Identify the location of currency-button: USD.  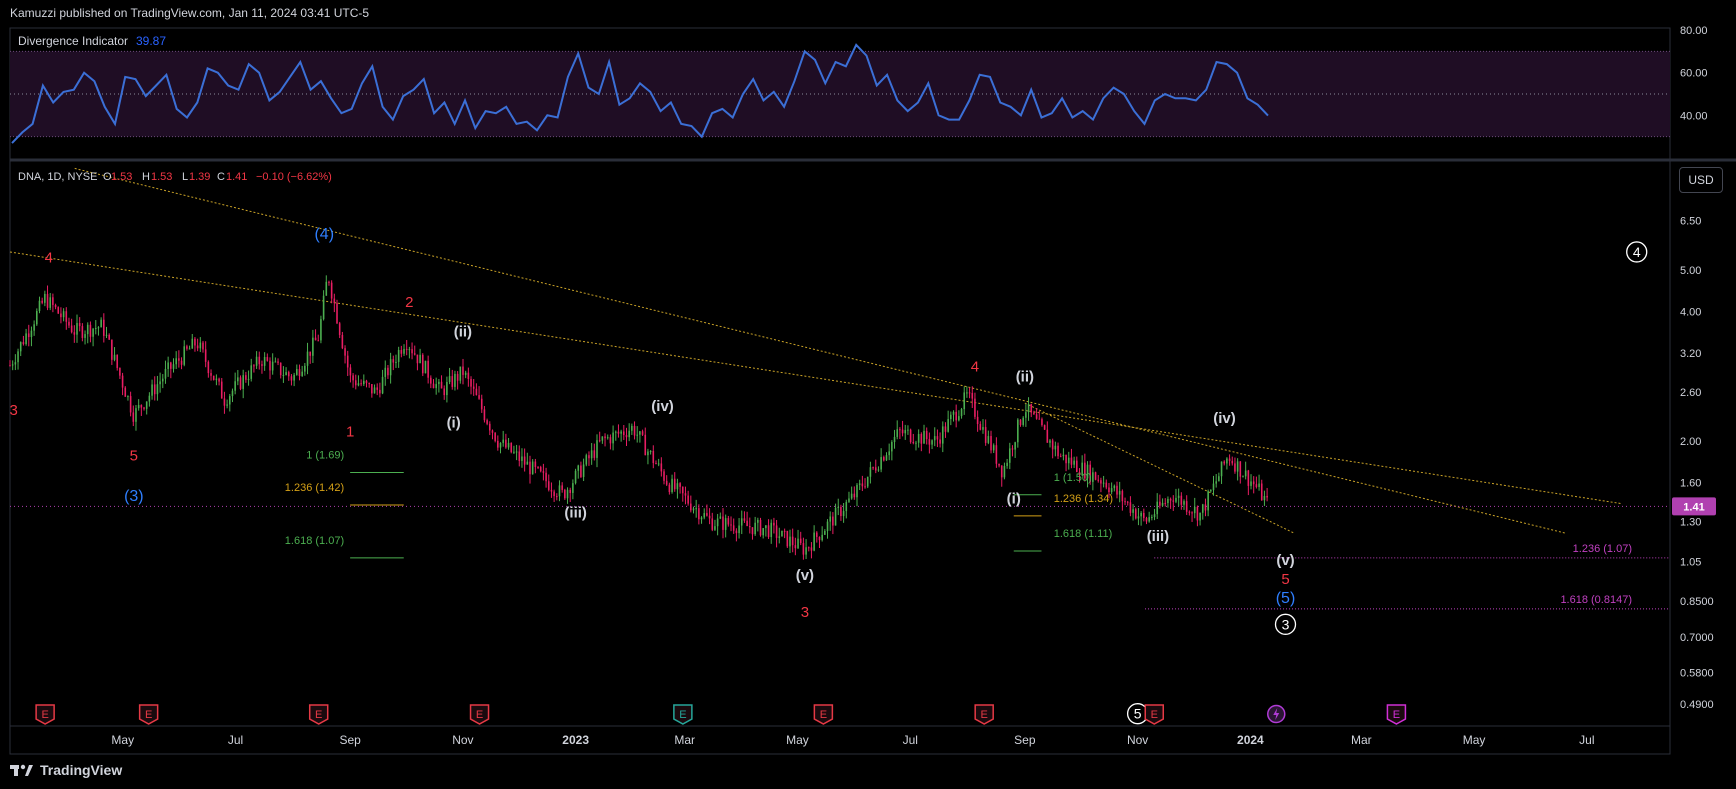
(1701, 180).